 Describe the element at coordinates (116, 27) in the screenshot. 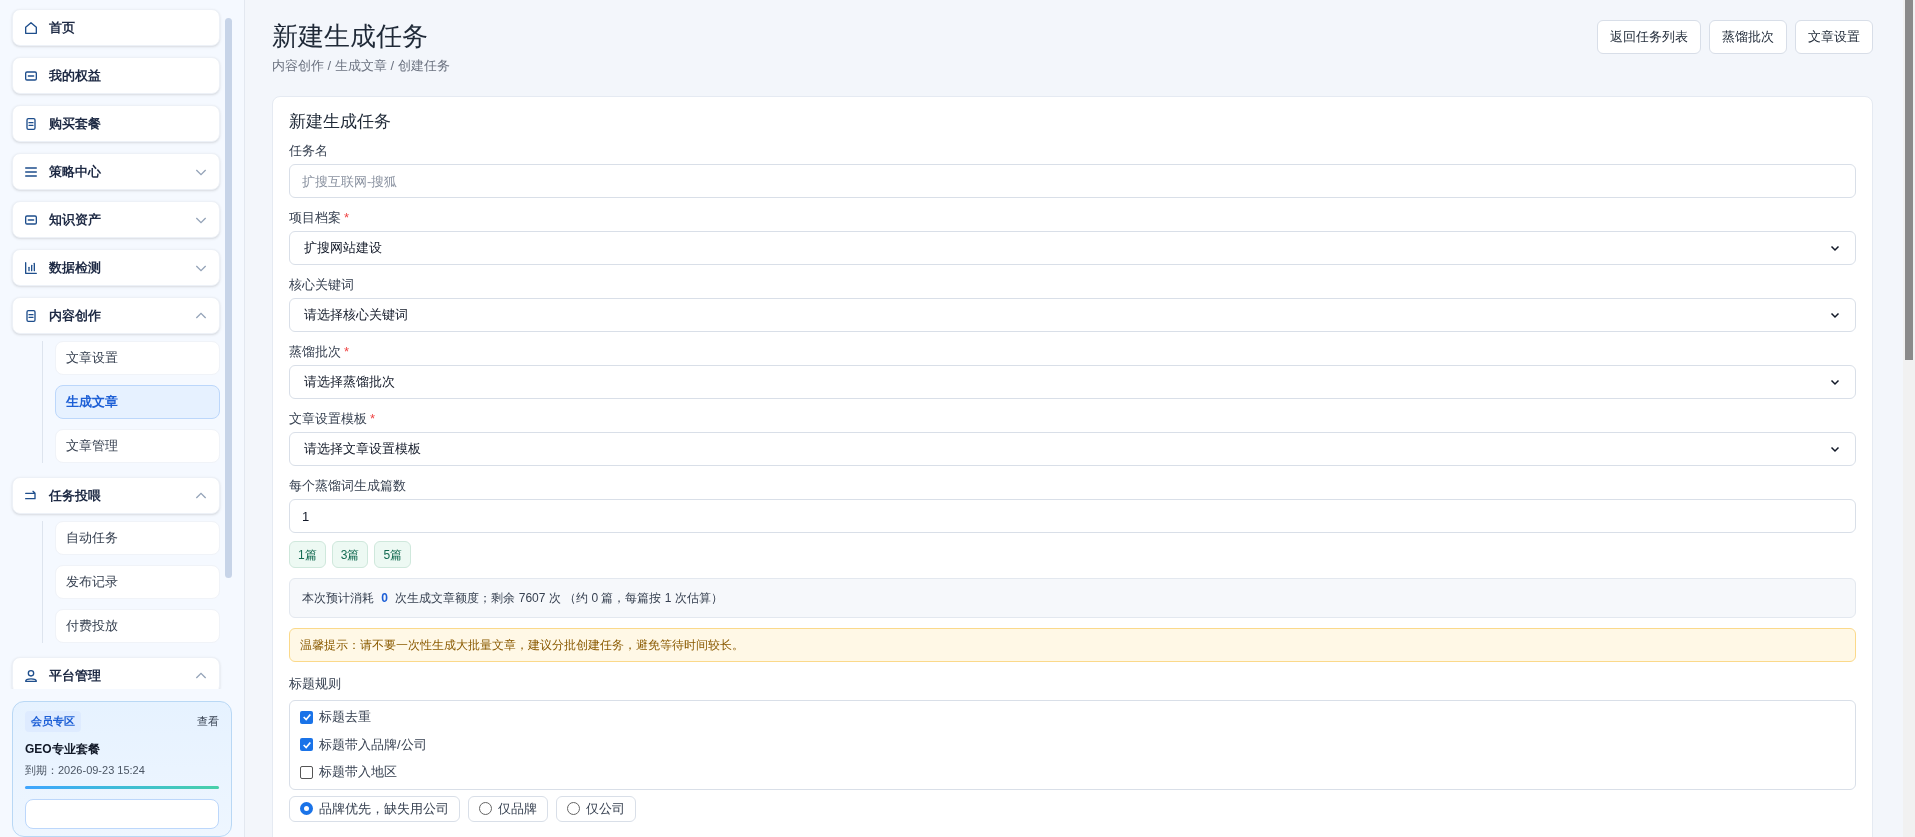

I see `sidebar-item: 首页` at that location.